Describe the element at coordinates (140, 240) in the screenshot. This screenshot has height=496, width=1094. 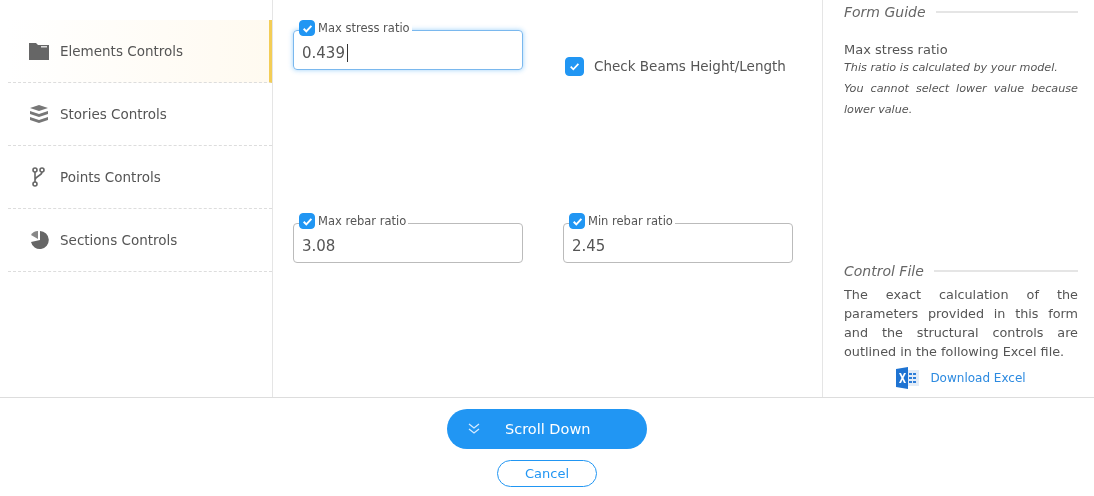
I see `sidebar-item: Sections Controls` at that location.